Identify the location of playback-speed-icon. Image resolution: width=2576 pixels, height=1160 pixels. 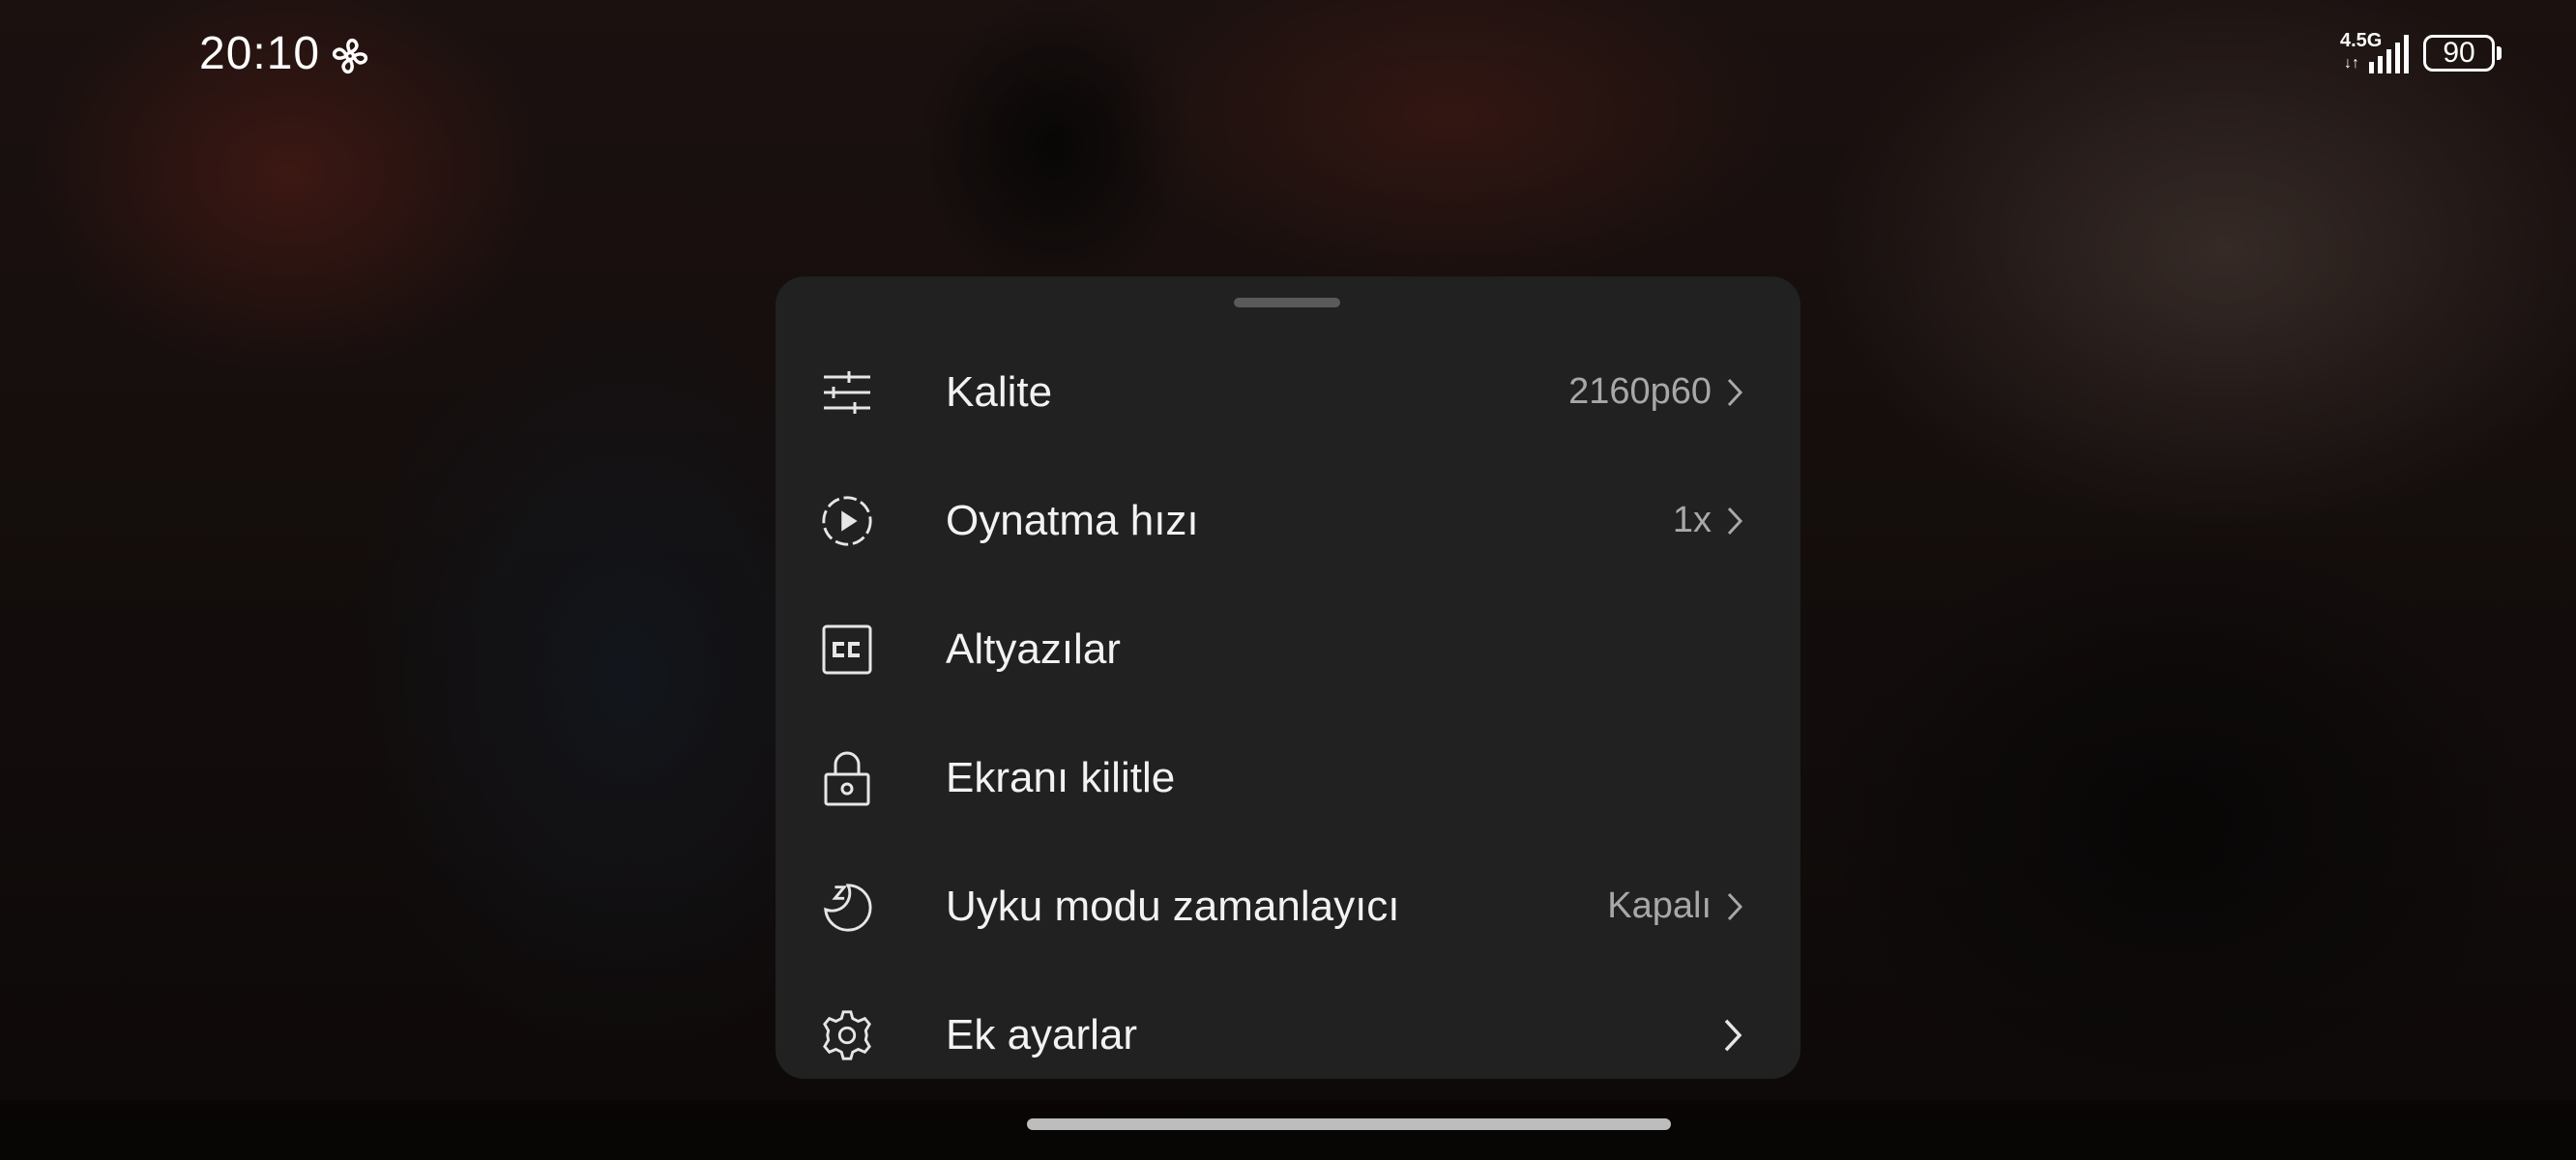
(847, 521).